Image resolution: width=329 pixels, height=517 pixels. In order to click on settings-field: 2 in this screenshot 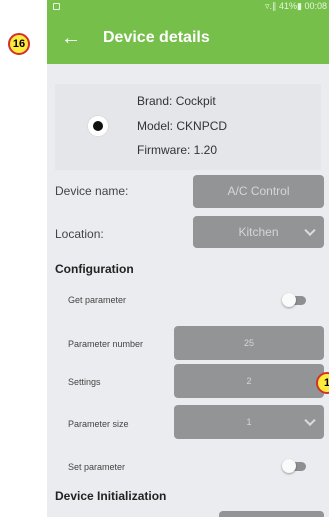, I will do `click(249, 381)`.